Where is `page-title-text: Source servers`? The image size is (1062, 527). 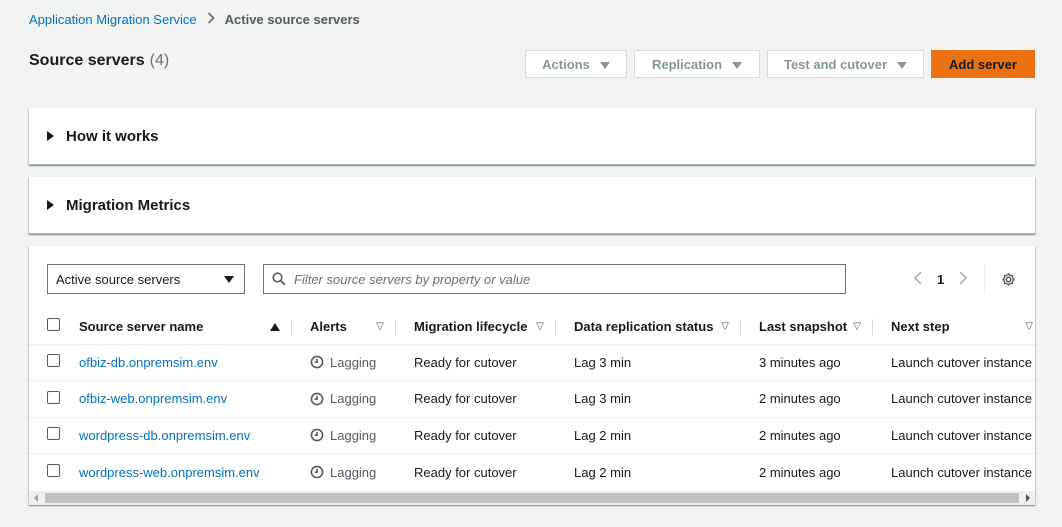
page-title-text: Source servers is located at coordinates (87, 60).